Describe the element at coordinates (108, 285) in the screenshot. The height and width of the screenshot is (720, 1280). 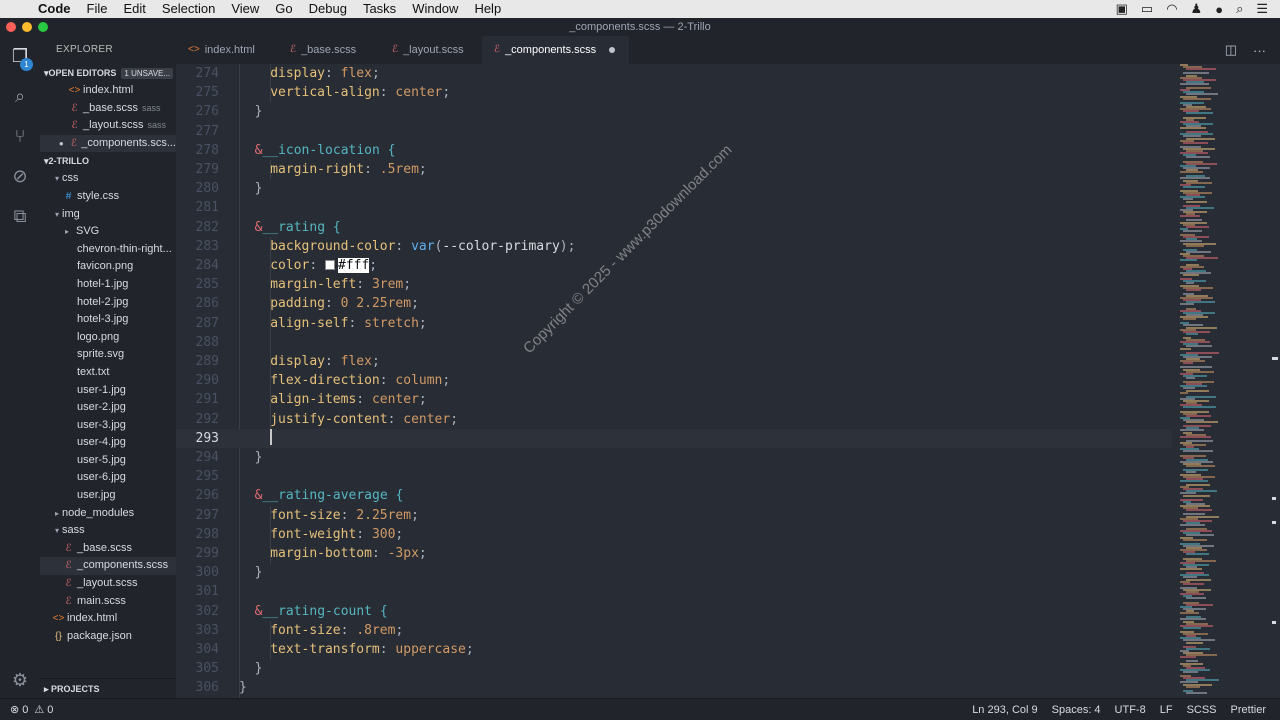
I see `file-item: hotel-1.jpg` at that location.